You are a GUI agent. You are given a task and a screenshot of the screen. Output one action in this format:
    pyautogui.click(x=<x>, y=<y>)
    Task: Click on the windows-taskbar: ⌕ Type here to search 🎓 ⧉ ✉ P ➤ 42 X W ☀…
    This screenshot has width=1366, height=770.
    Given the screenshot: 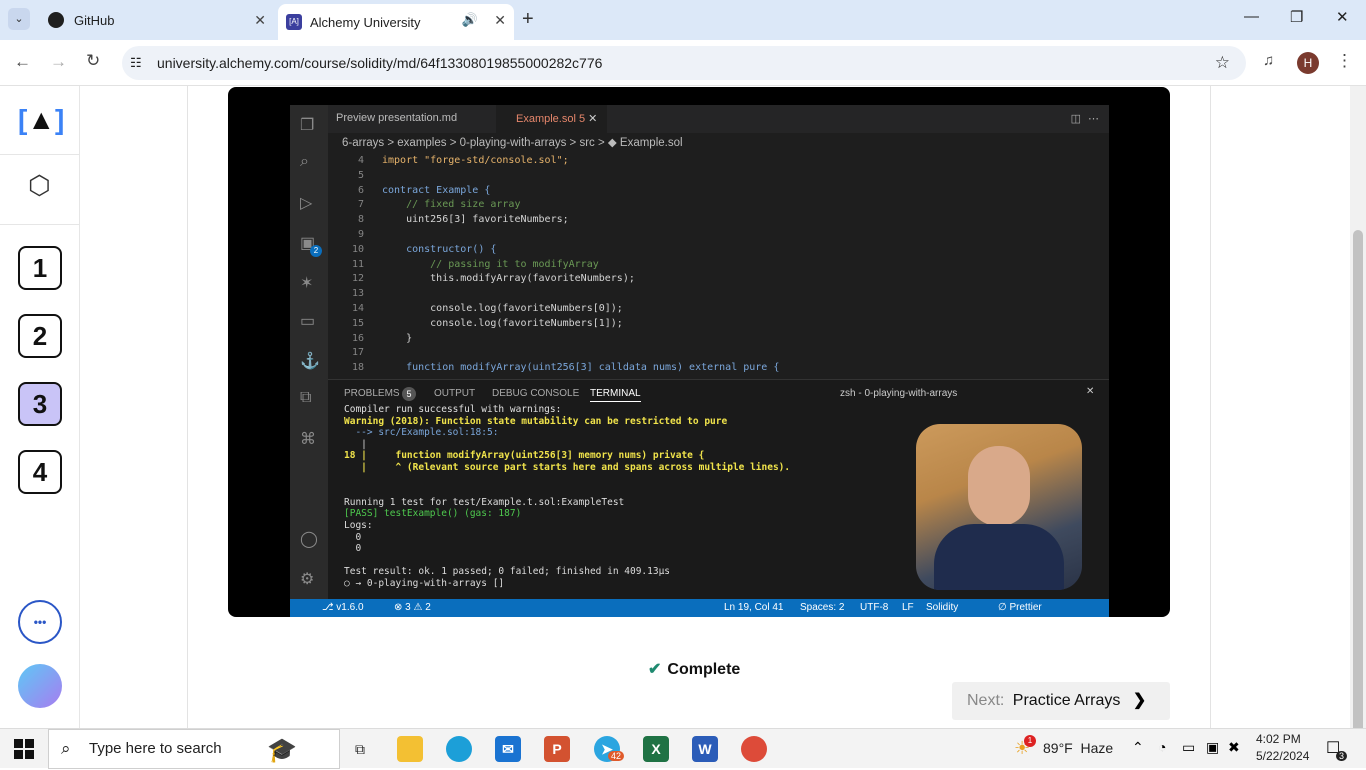 What is the action you would take?
    pyautogui.click(x=683, y=748)
    